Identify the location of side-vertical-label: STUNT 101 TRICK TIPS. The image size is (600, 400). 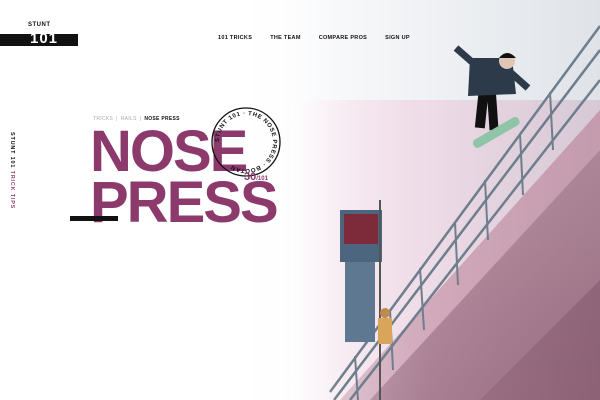
(12, 170).